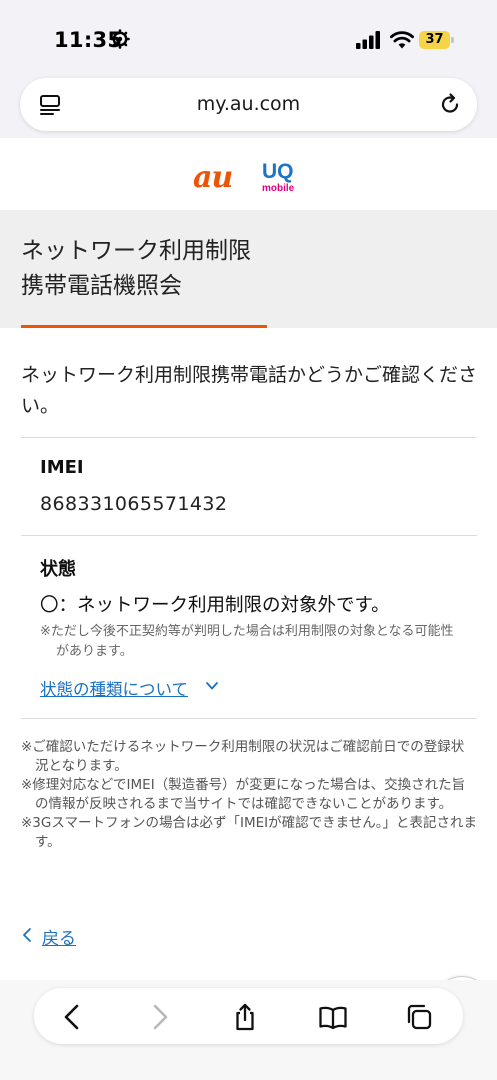  I want to click on title-accent-underline, so click(144, 326).